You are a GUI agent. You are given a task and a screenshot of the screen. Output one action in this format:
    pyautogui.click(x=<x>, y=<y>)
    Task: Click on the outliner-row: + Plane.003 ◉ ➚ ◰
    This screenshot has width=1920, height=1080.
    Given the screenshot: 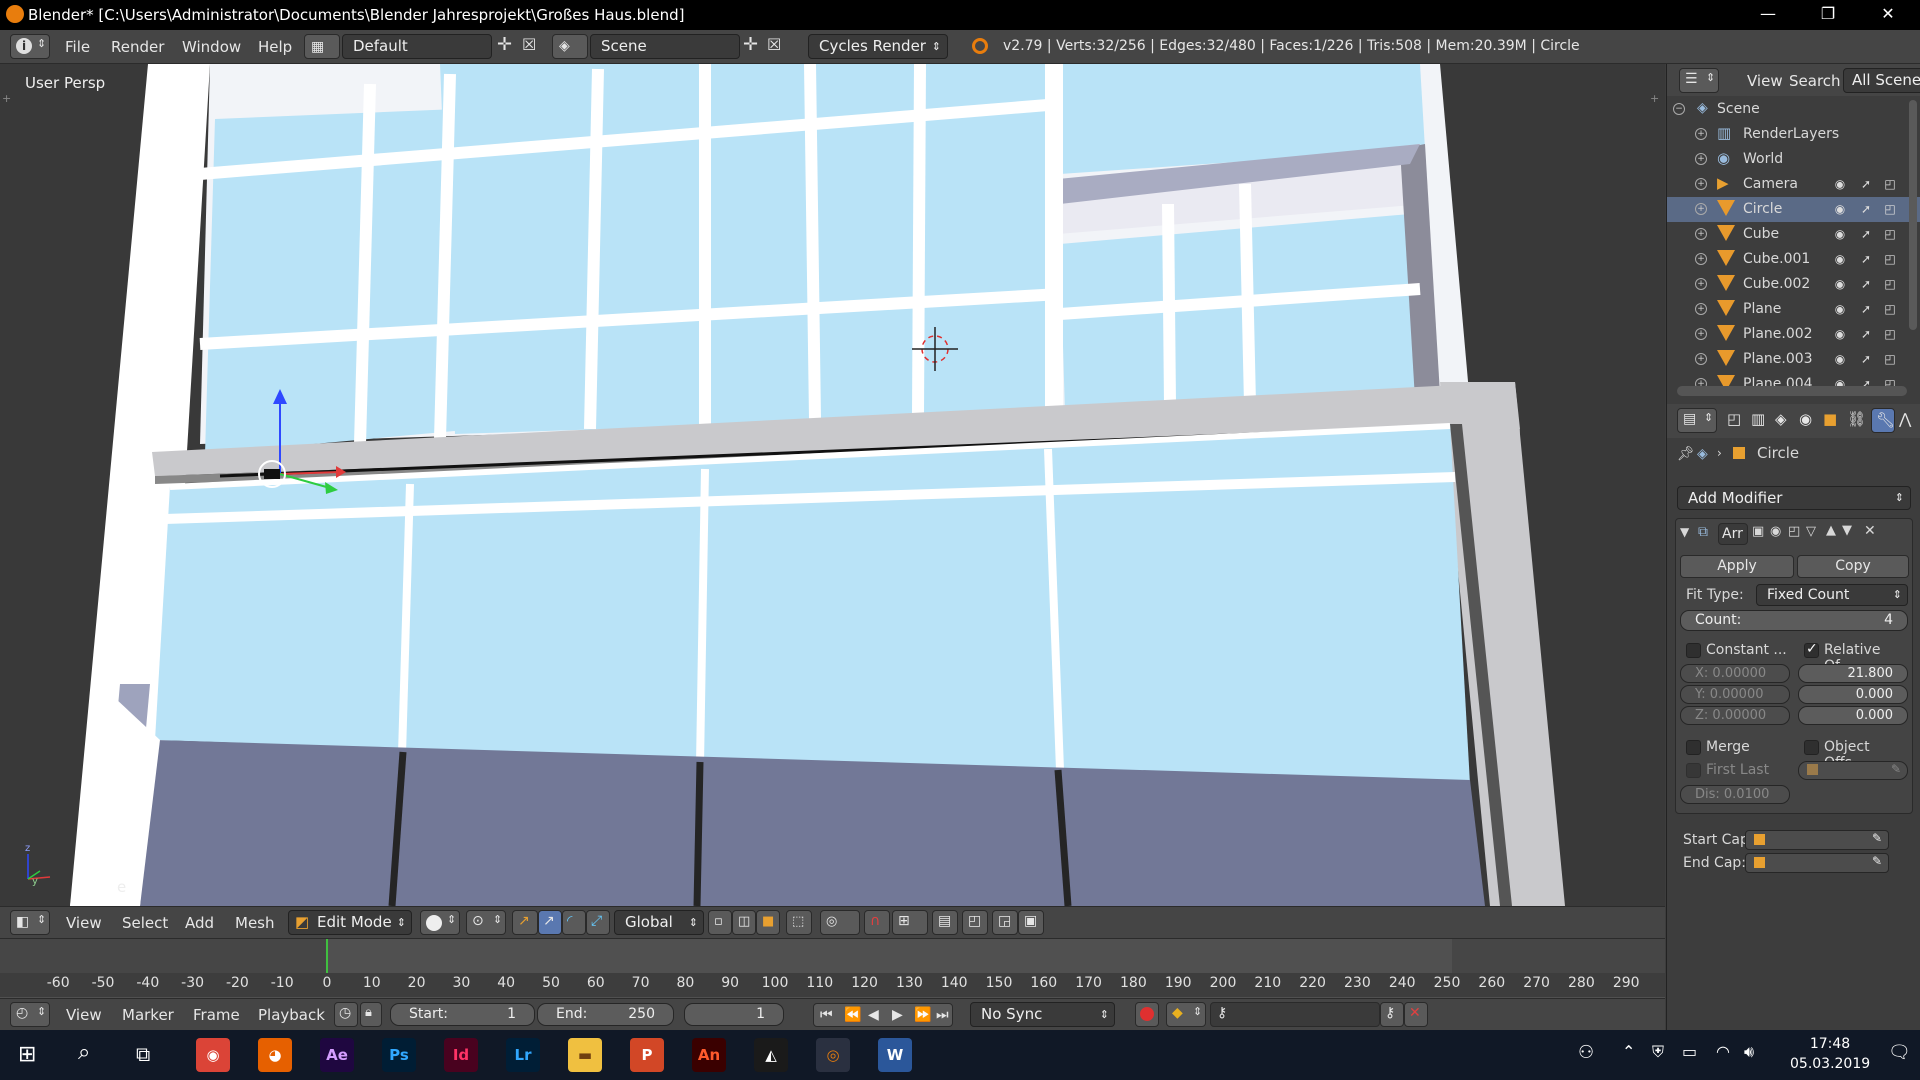 What is the action you would take?
    pyautogui.click(x=1793, y=359)
    